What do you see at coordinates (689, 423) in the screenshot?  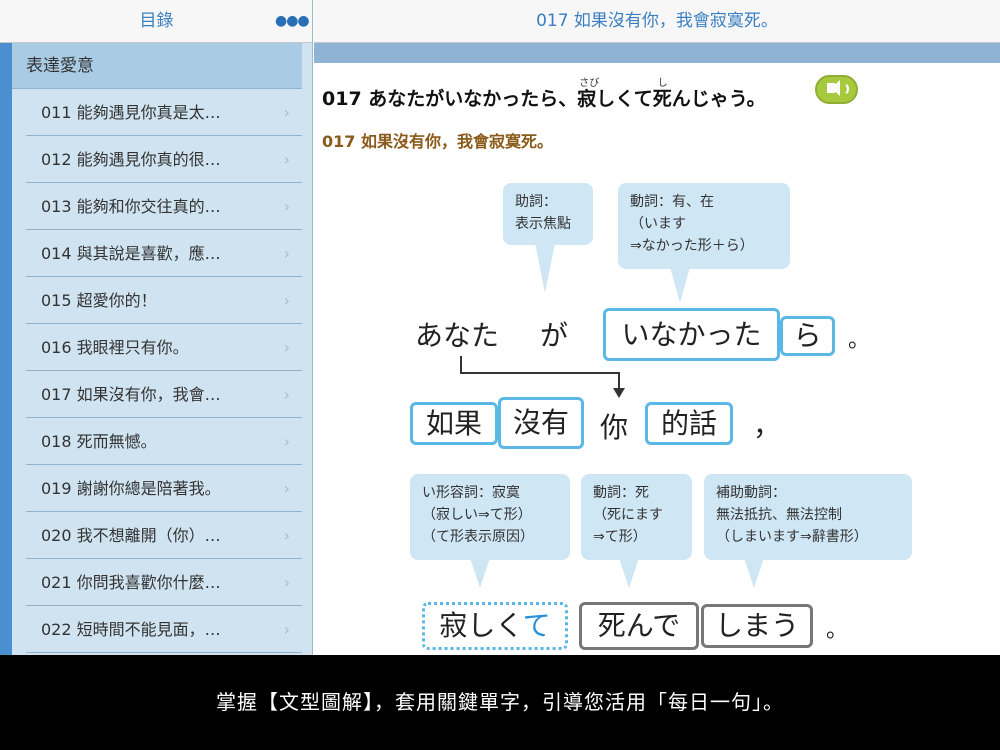 I see `box-dehua: 的話` at bounding box center [689, 423].